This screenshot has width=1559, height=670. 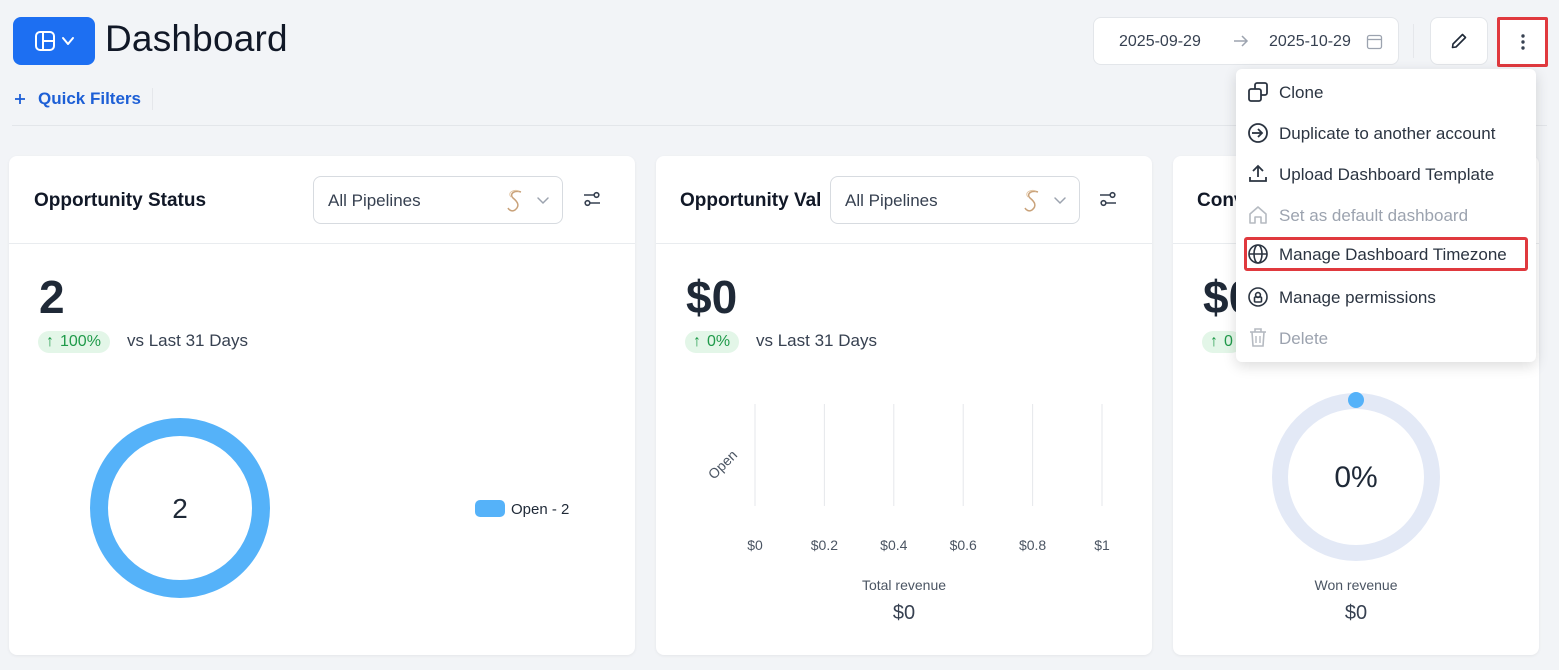 I want to click on y-category-label: Open, so click(x=723, y=465).